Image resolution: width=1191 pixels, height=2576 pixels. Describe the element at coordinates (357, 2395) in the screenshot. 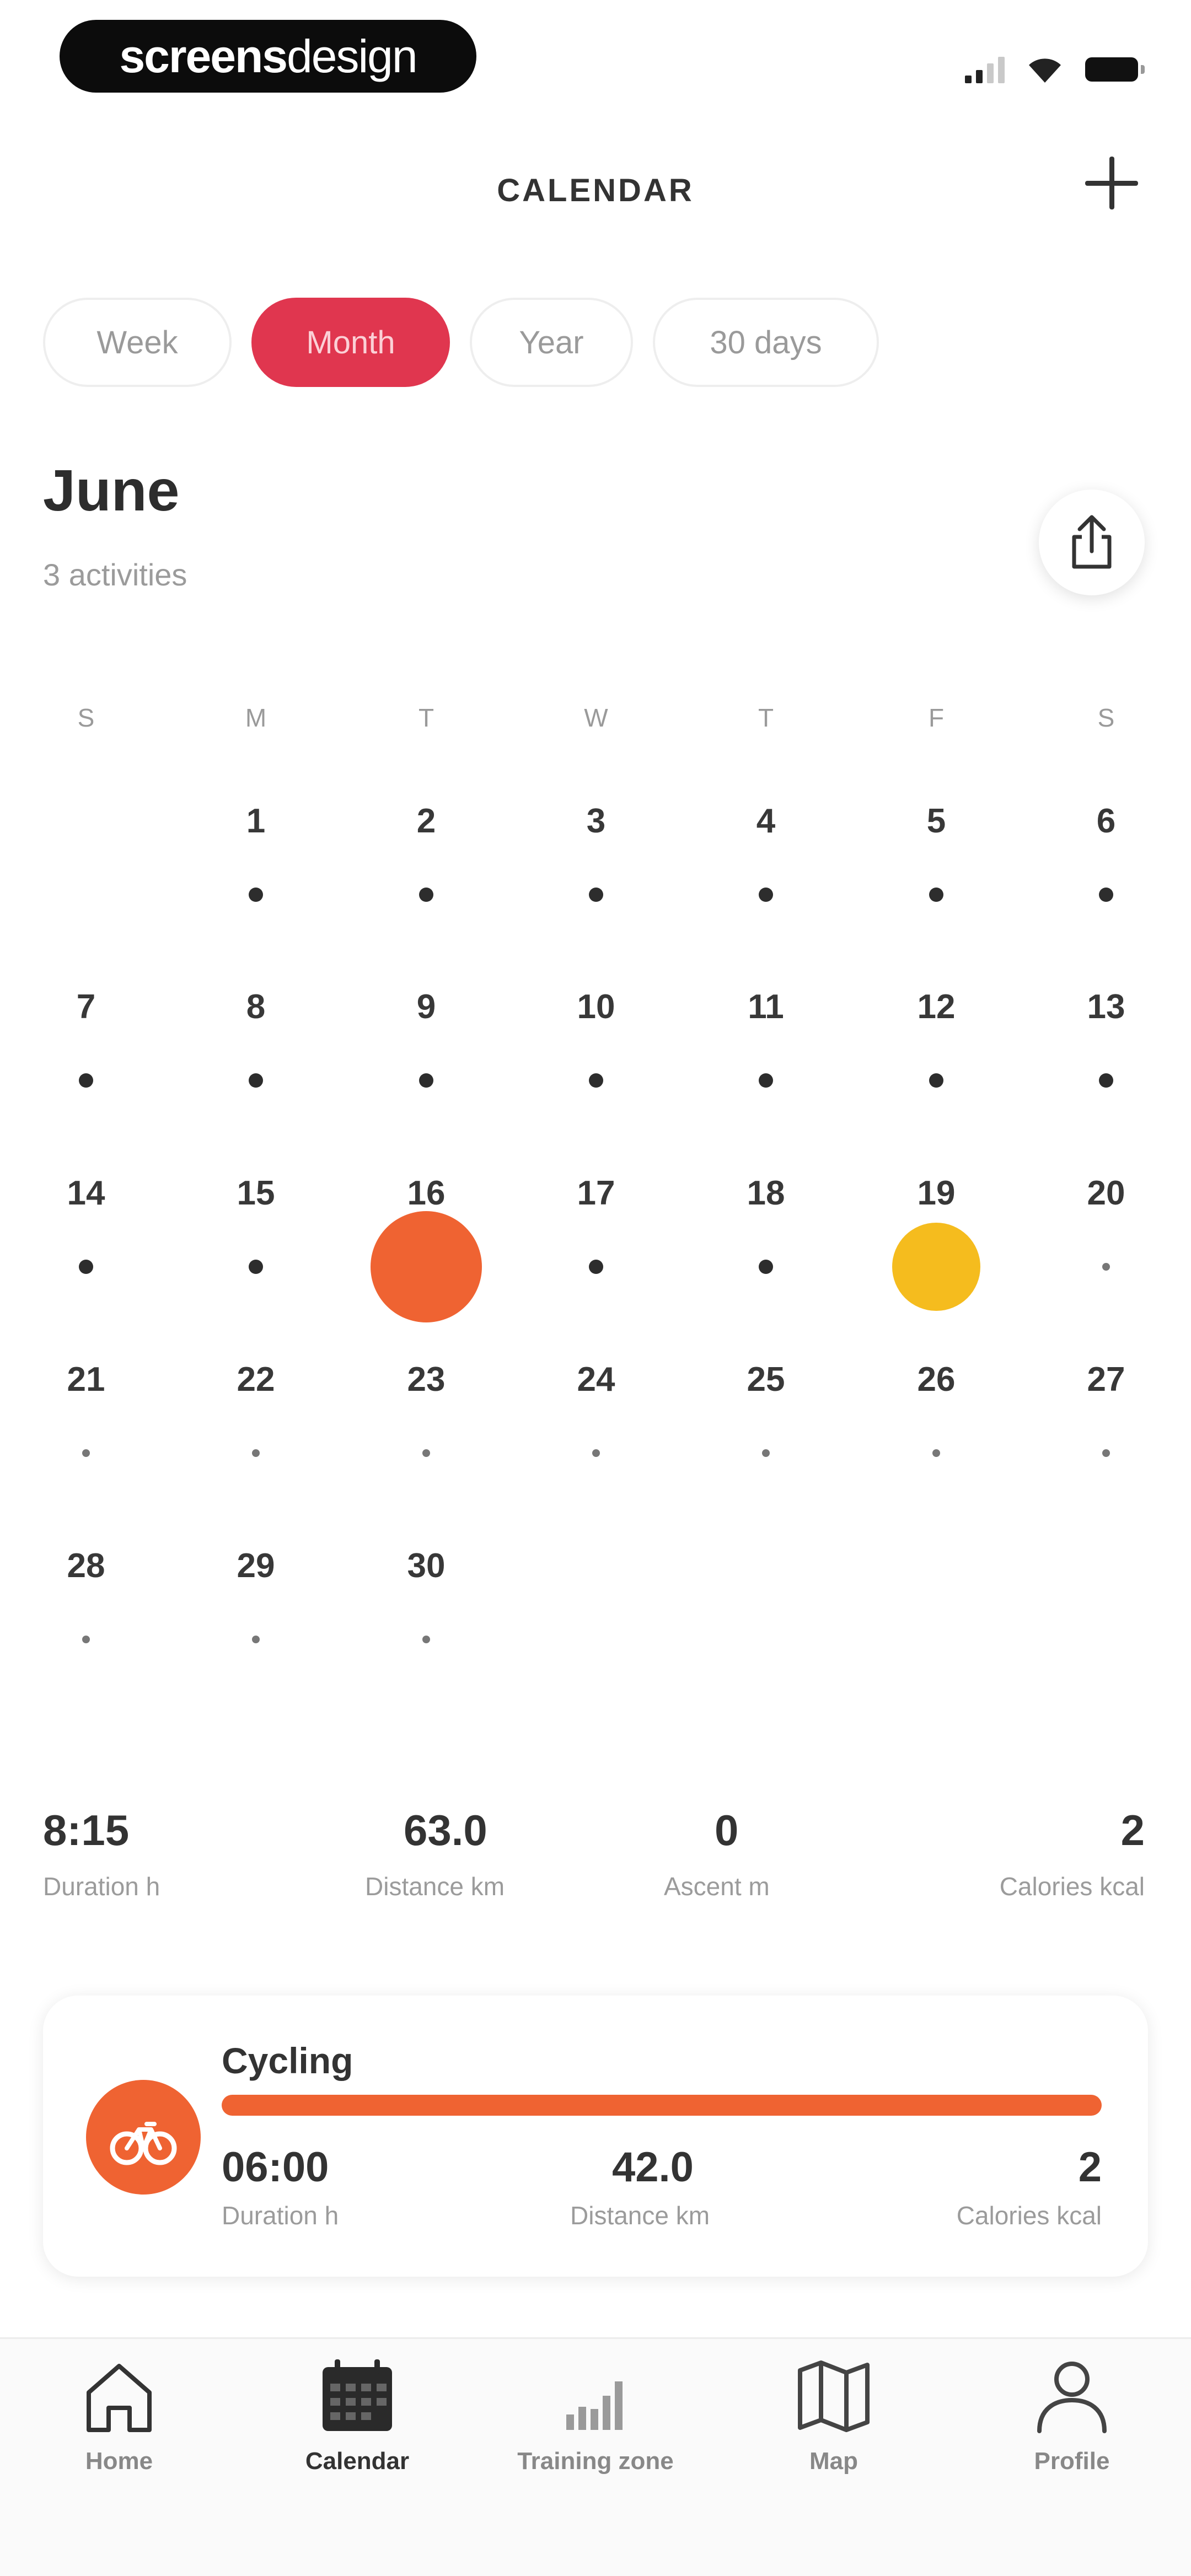

I see `calendar-icon` at that location.